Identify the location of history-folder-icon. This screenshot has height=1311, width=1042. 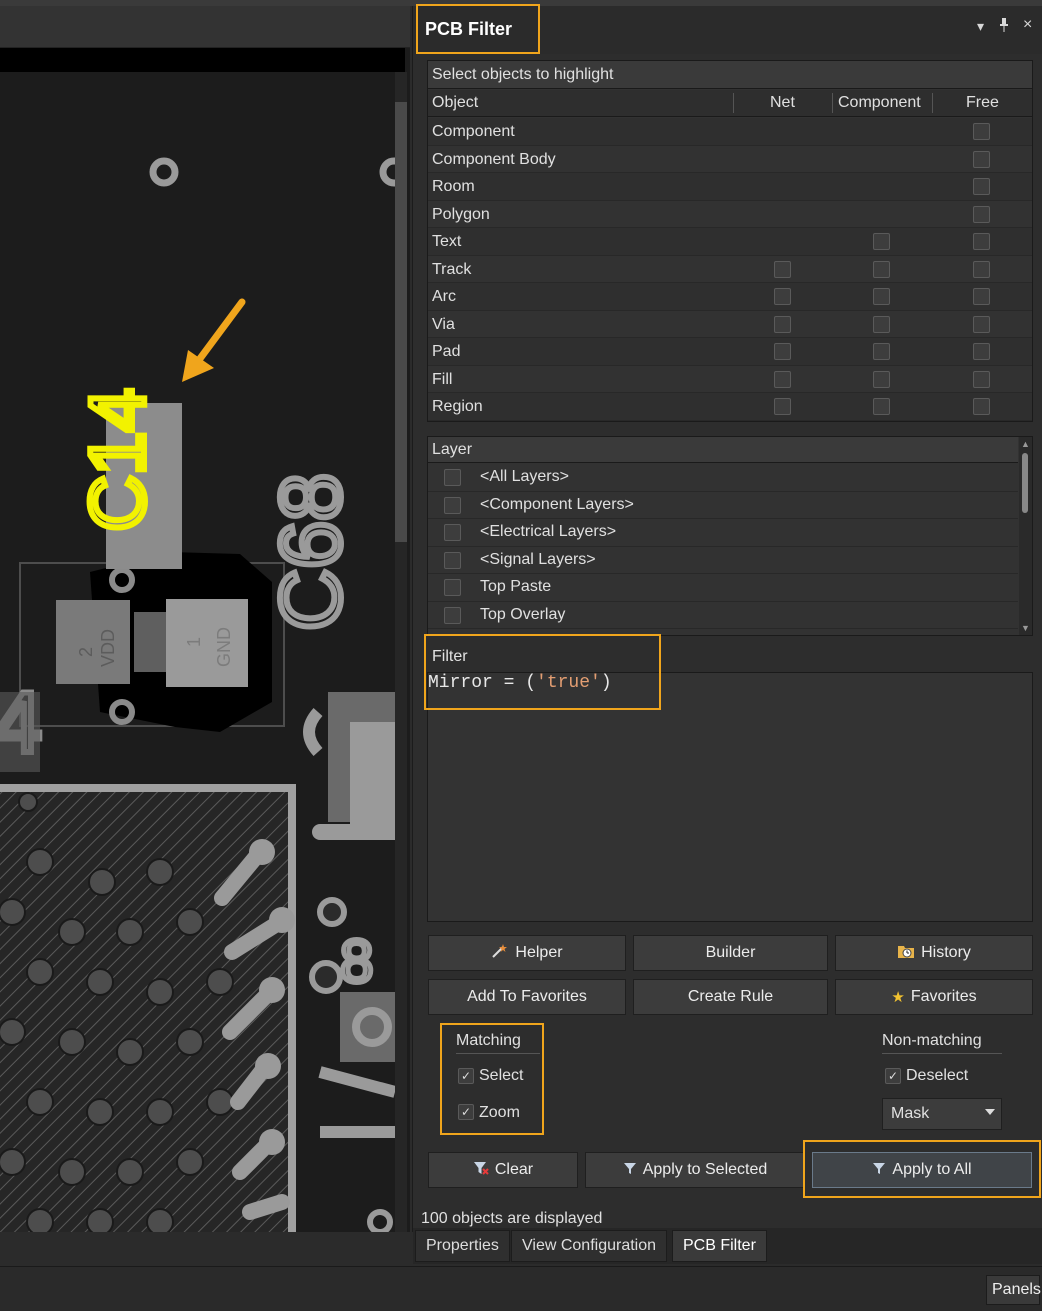
(906, 953).